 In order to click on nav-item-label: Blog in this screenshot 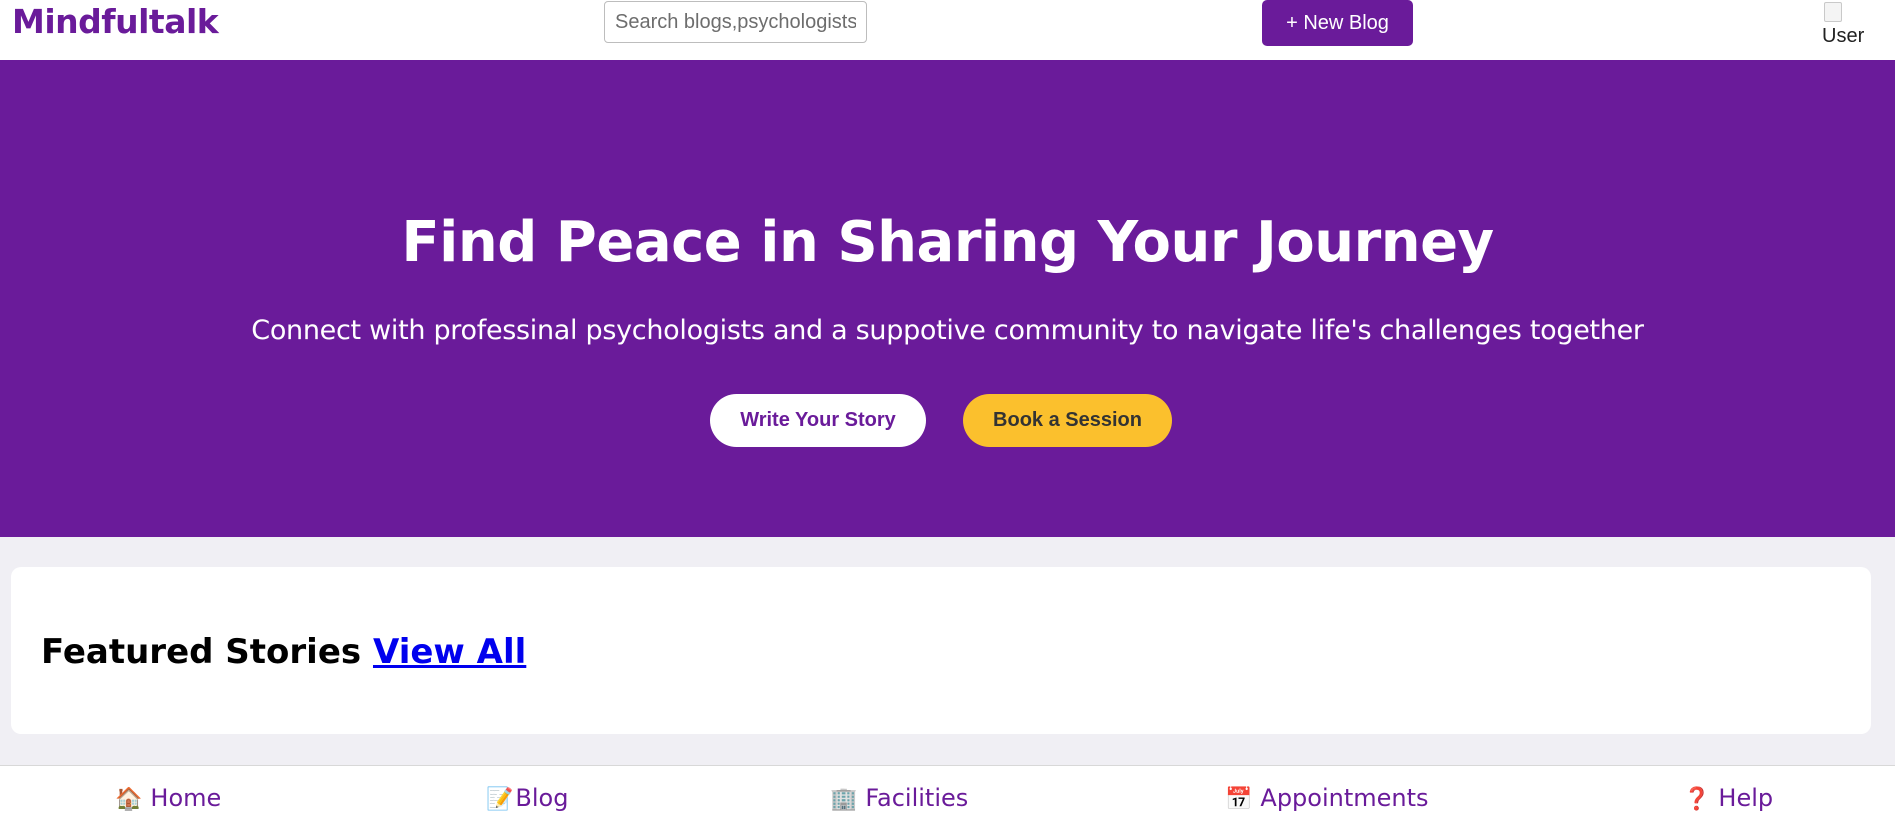, I will do `click(542, 798)`.